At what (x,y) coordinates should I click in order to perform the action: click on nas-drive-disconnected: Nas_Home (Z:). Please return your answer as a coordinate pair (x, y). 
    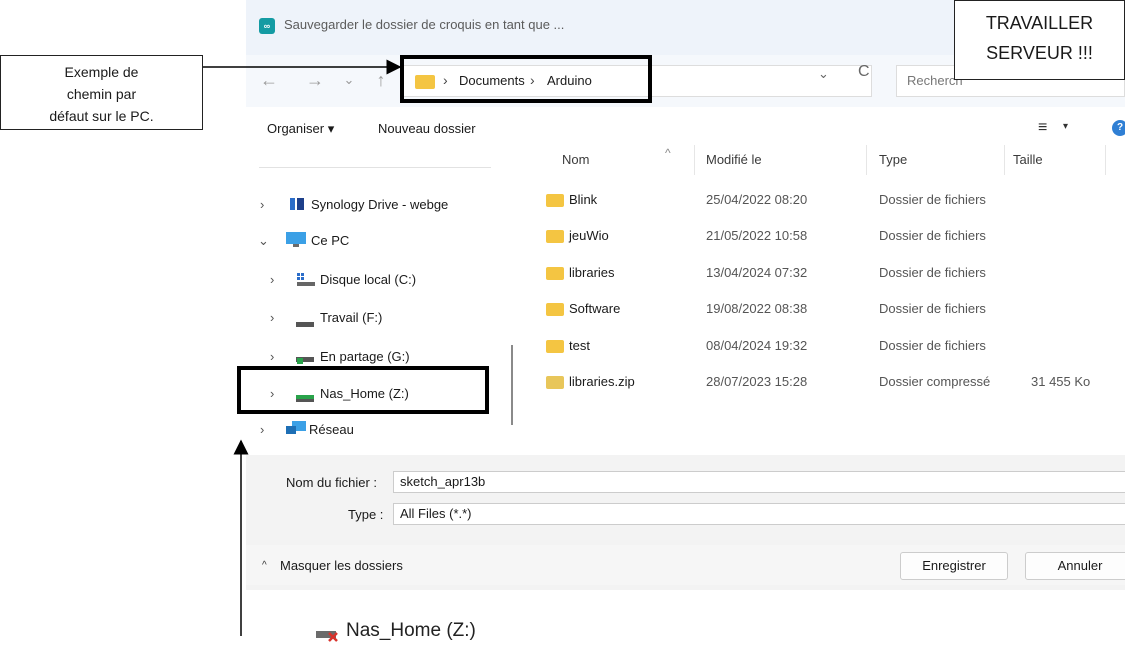
    Looking at the image, I should click on (416, 633).